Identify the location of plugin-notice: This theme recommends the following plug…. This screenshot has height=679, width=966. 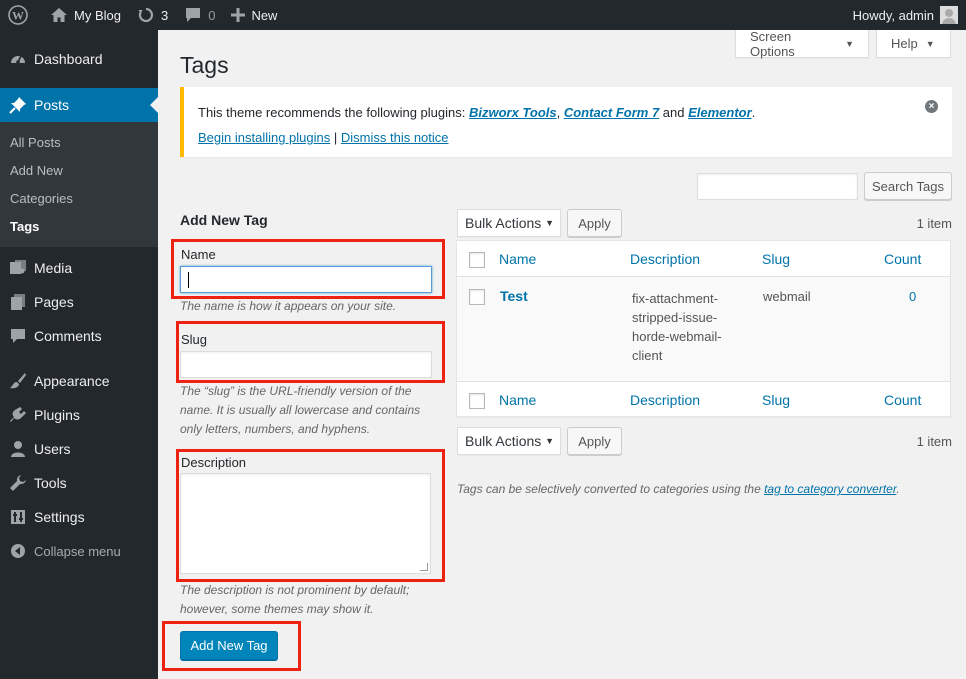
(566, 122).